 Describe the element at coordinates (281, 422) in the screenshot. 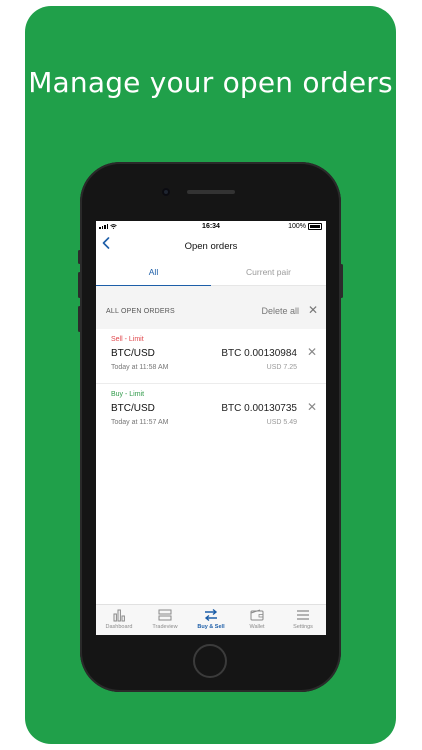

I see `order-value: USD 5.49` at that location.